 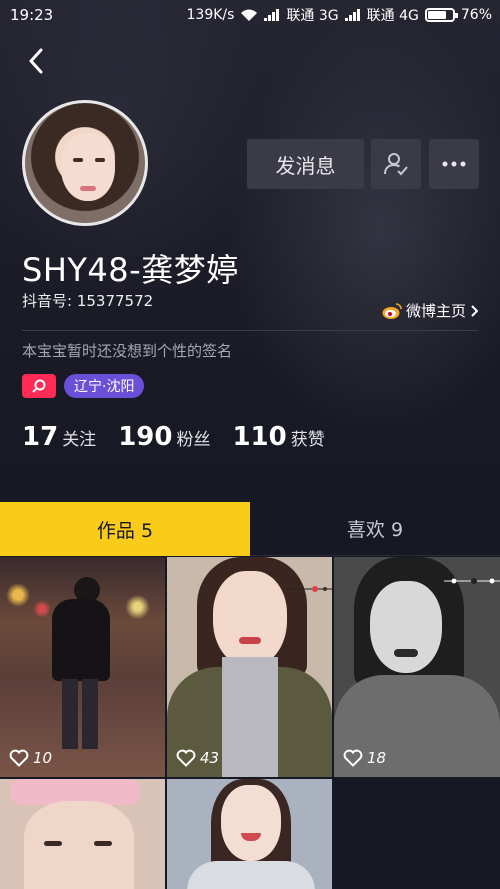 I want to click on video-thumbnail: 18, so click(x=417, y=667).